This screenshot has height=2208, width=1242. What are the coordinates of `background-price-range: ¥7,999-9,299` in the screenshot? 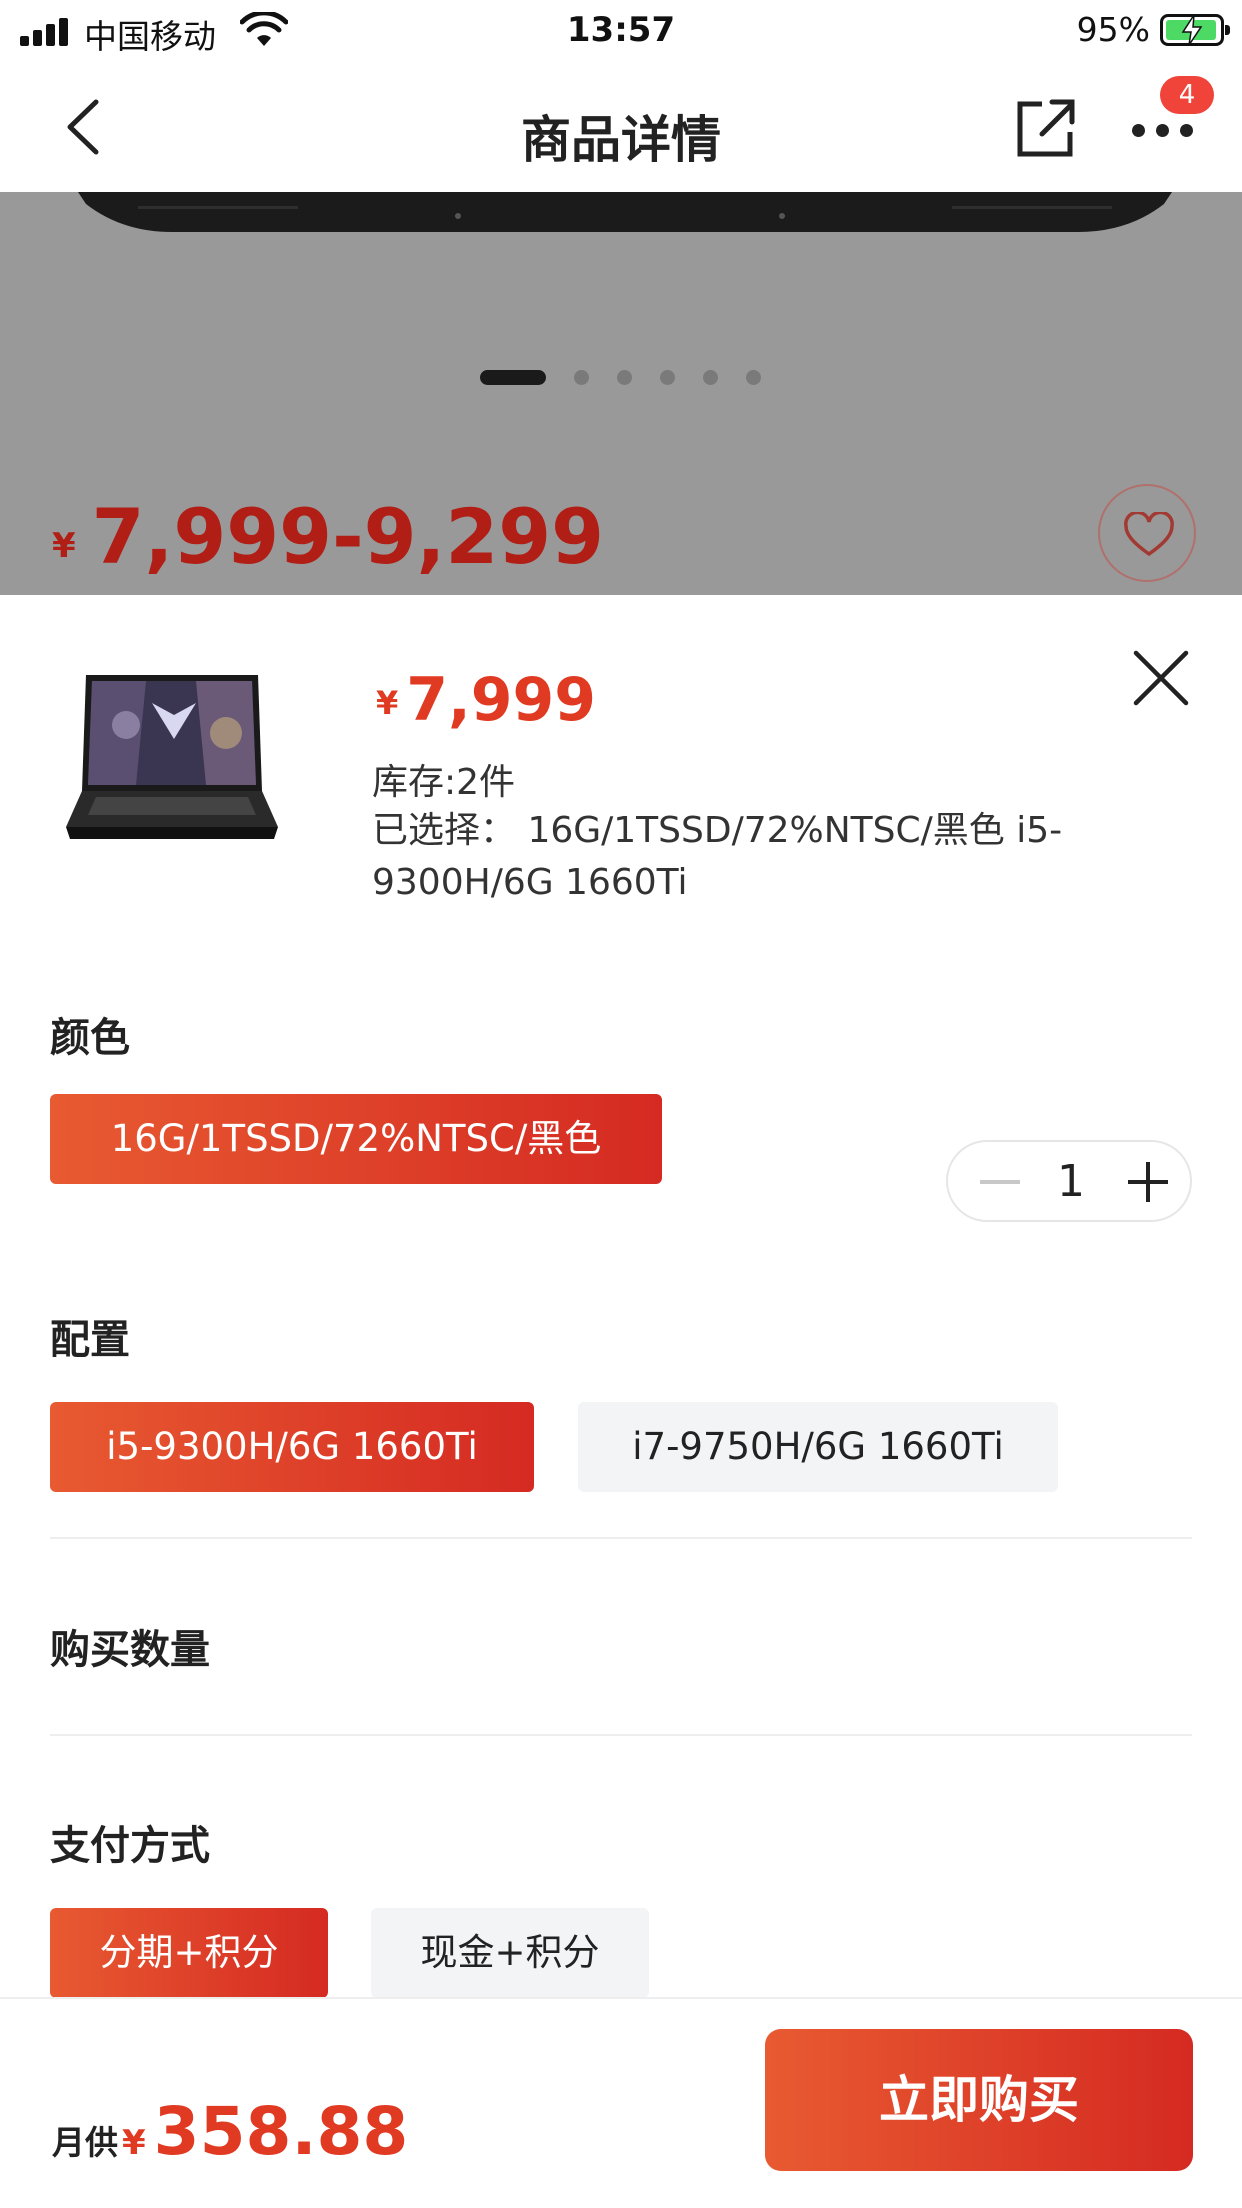 It's located at (328, 536).